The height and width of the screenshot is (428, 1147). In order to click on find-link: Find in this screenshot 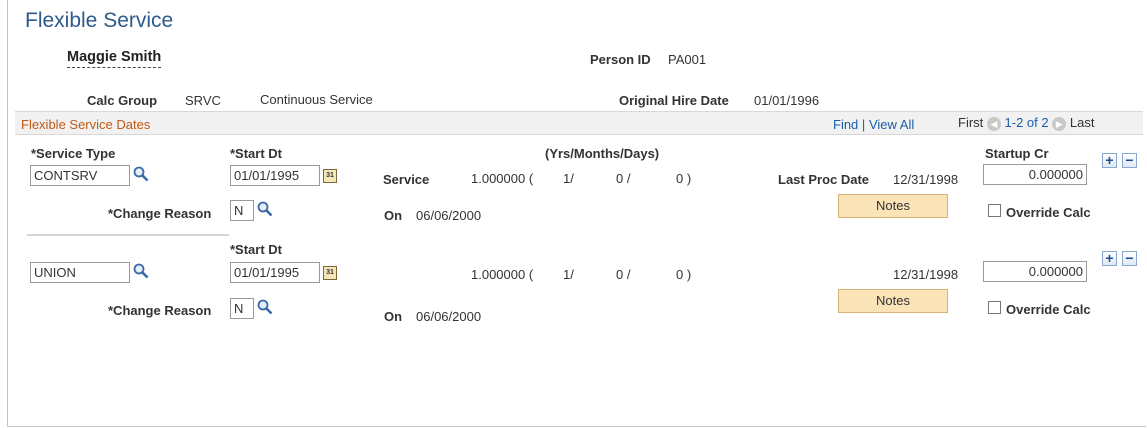, I will do `click(845, 124)`.